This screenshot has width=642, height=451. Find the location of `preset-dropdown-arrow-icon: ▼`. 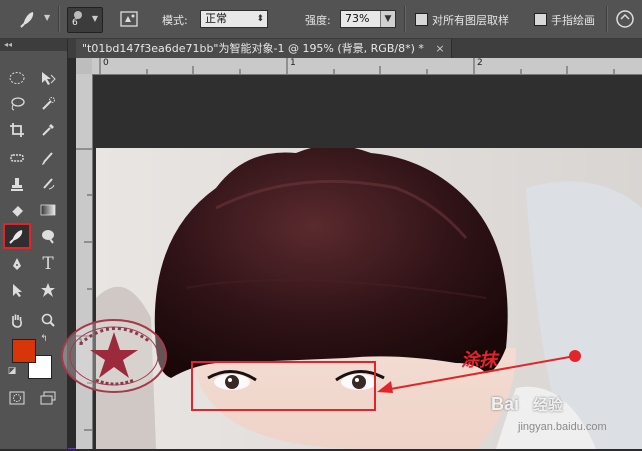

preset-dropdown-arrow-icon: ▼ is located at coordinates (47, 17).